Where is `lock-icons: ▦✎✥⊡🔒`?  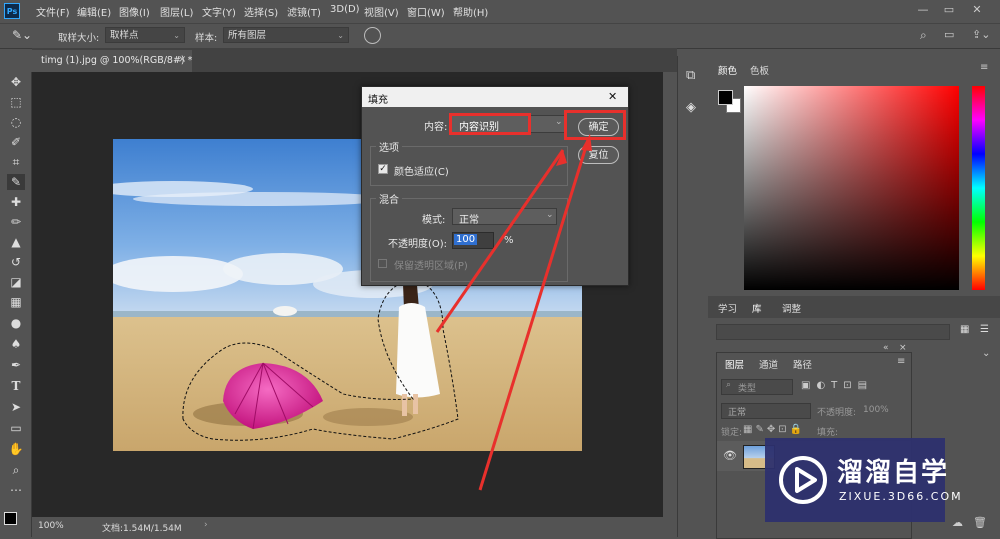
lock-icons: ▦✎✥⊡🔒 is located at coordinates (774, 429).